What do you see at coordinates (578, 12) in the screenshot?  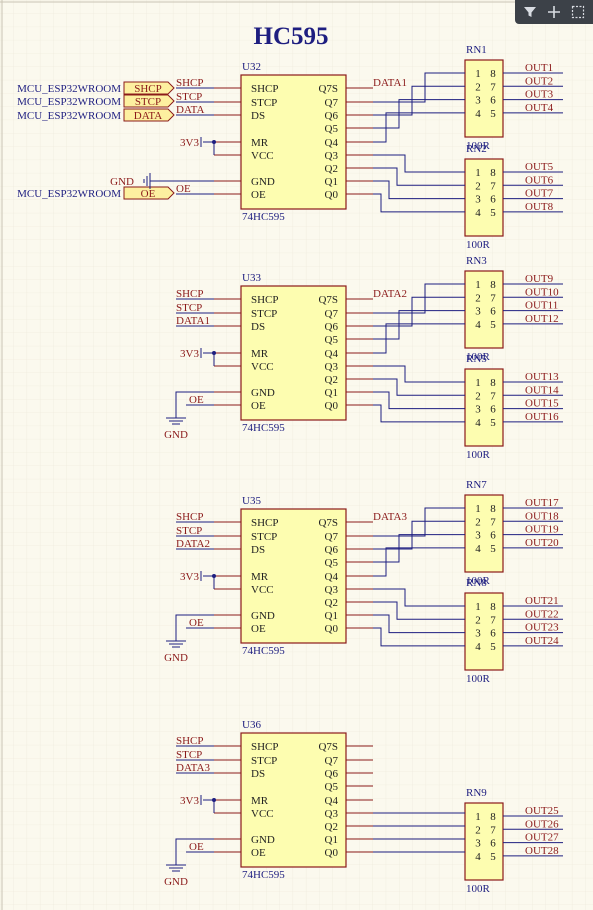 I see `select-rect-icon` at bounding box center [578, 12].